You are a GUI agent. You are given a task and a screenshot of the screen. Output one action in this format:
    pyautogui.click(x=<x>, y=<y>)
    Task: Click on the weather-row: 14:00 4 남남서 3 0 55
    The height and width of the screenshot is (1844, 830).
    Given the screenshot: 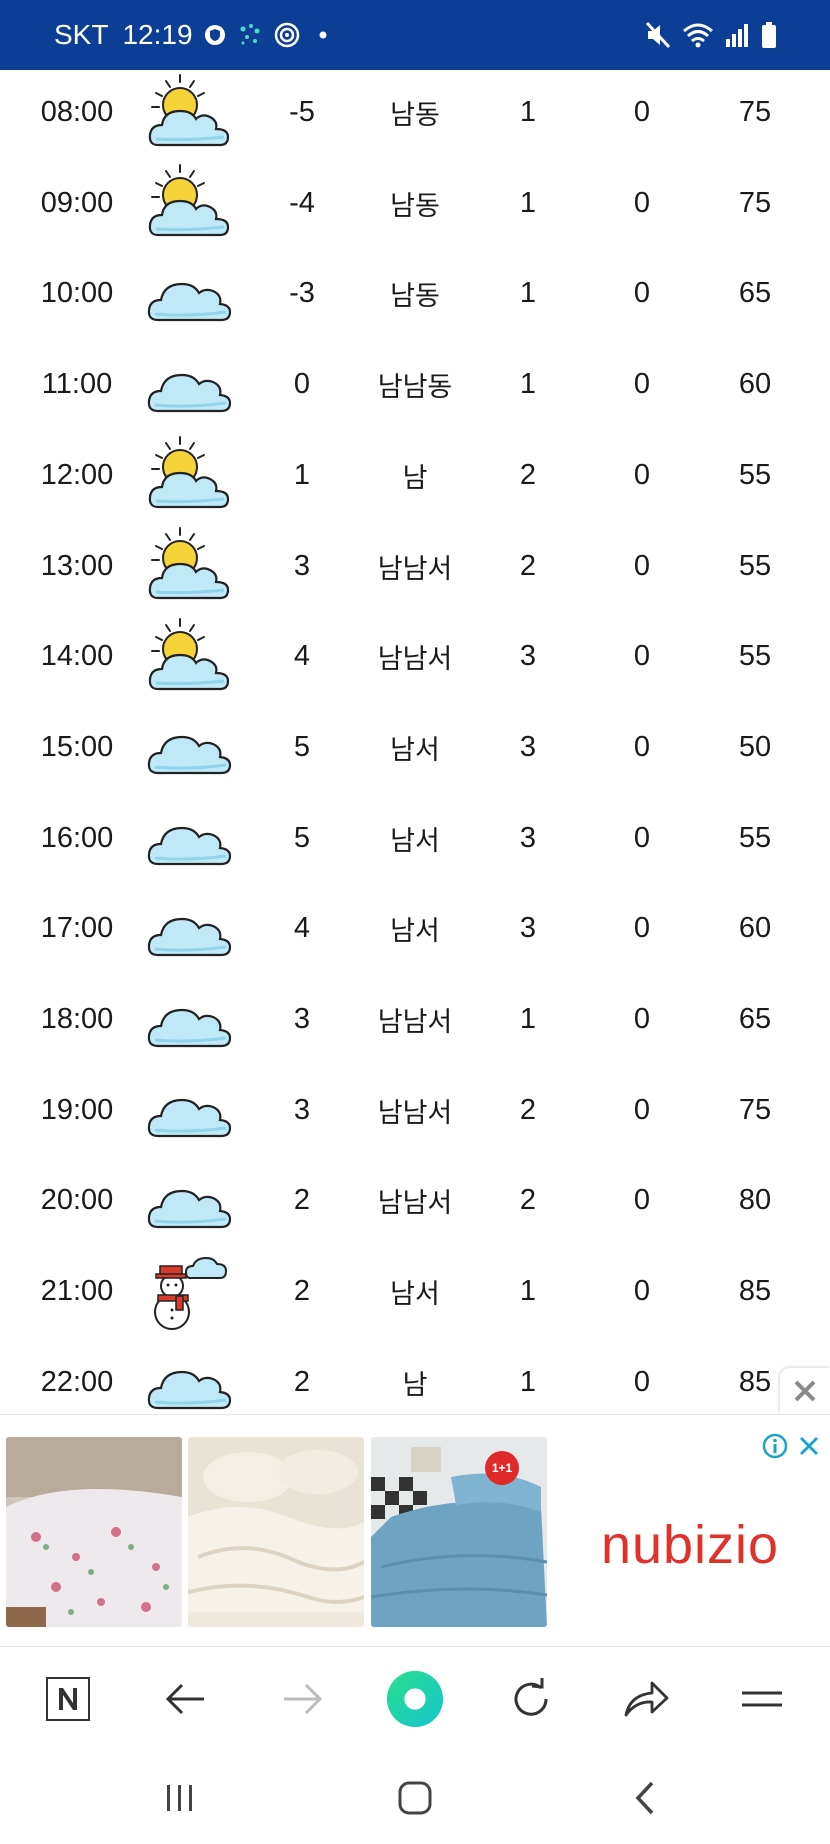 What is the action you would take?
    pyautogui.click(x=415, y=656)
    